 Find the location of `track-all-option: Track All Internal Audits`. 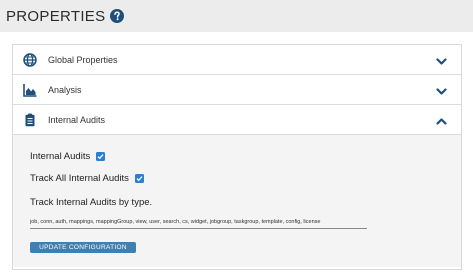

track-all-option: Track All Internal Audits is located at coordinates (87, 178).